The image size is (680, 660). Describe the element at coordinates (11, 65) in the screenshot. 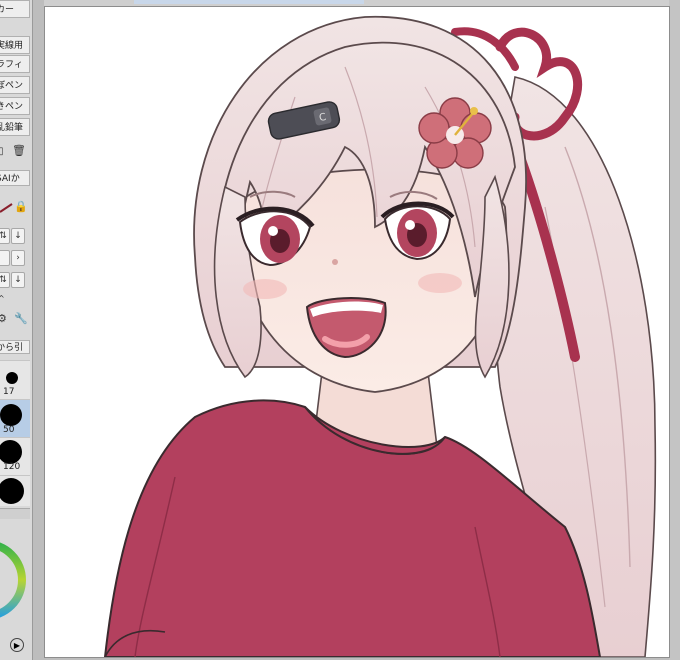

I see `brush-tool-label: ラフィ` at that location.